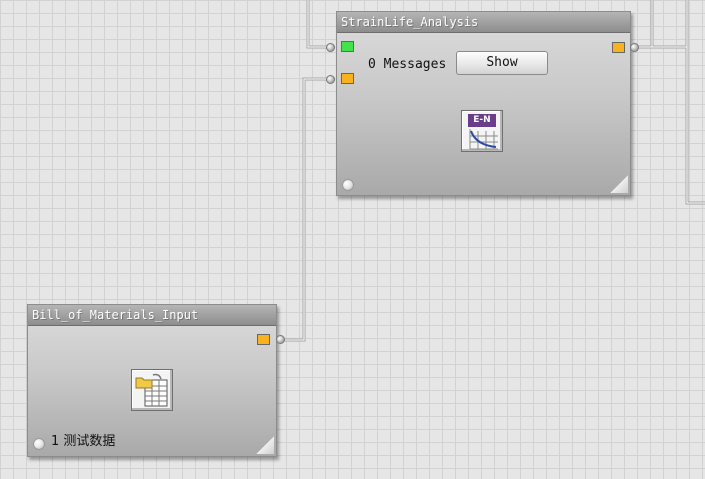  I want to click on input-port-connector-top, so click(330, 47).